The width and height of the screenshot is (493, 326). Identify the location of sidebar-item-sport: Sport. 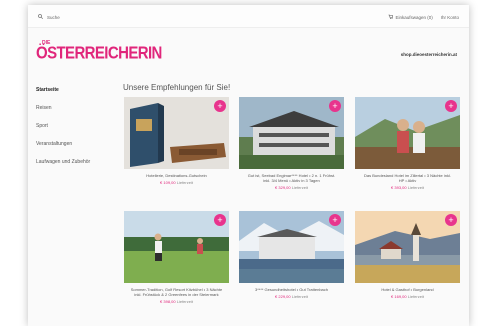
(63, 132).